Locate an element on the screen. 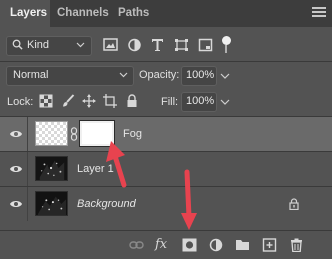 The height and width of the screenshot is (259, 332). smart-object-filter-icon is located at coordinates (205, 45).